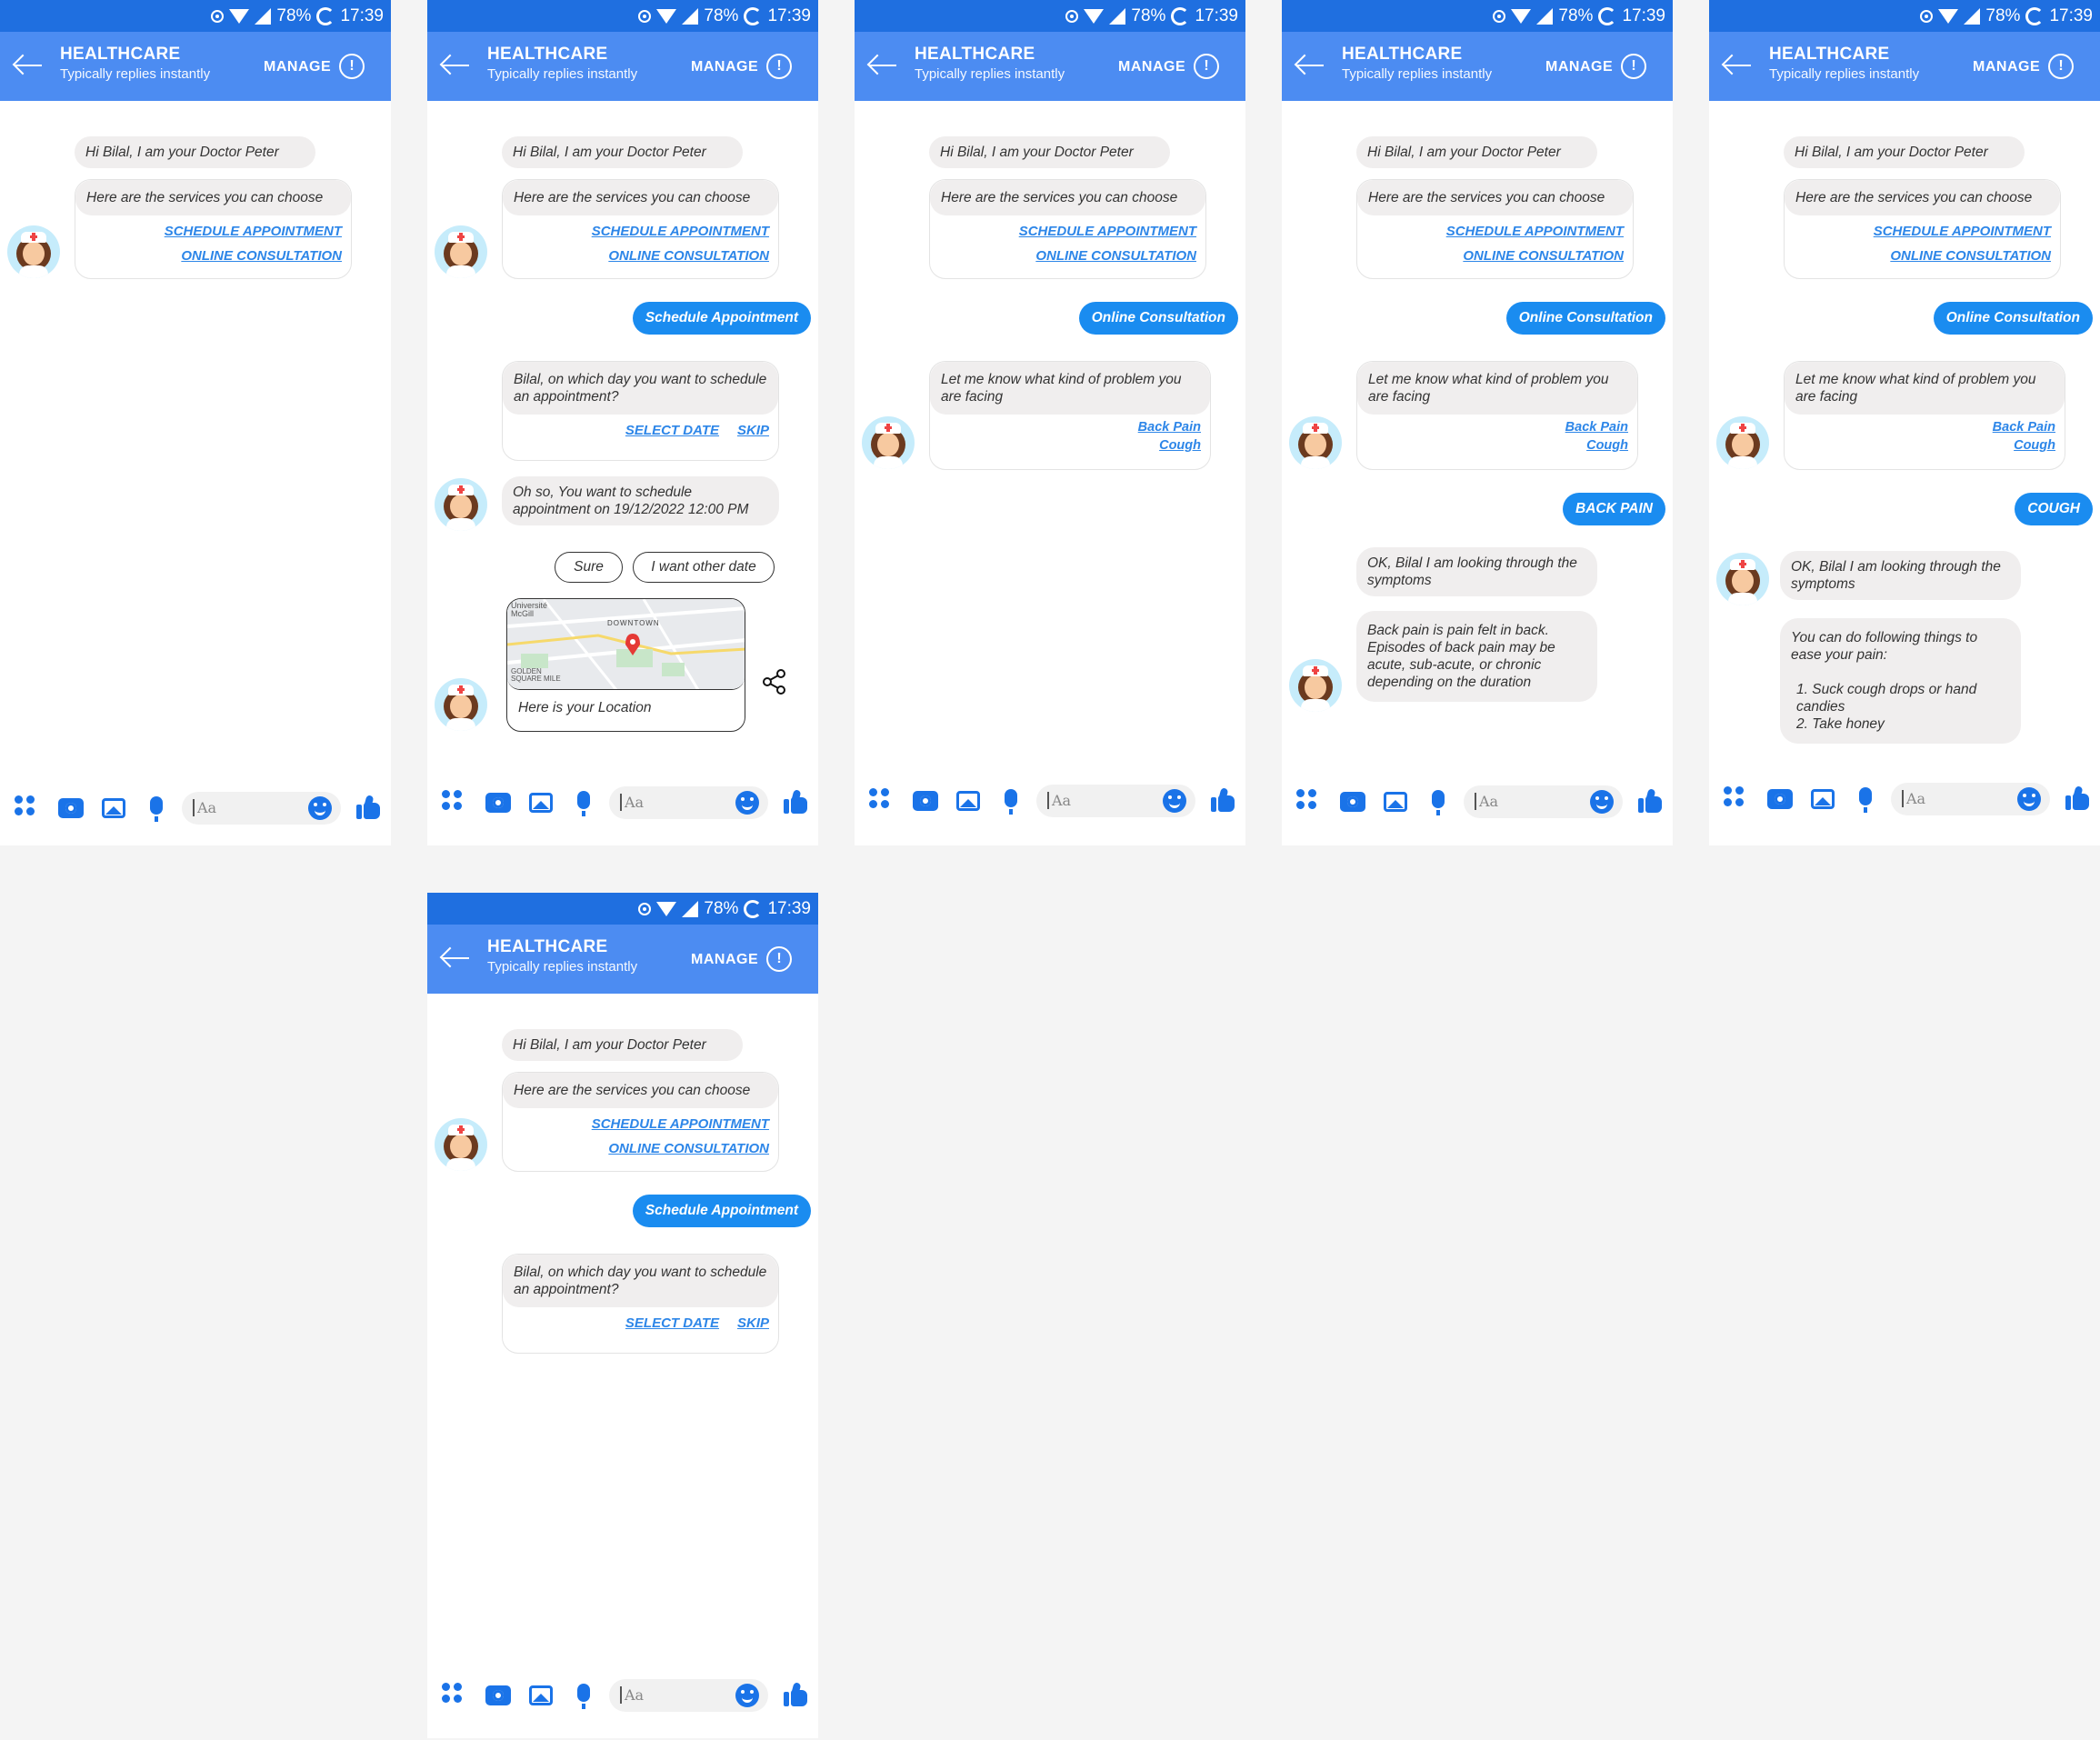 The image size is (2100, 1740). Describe the element at coordinates (1922, 198) in the screenshot. I see `services-prompt: Here are the services you can choose` at that location.